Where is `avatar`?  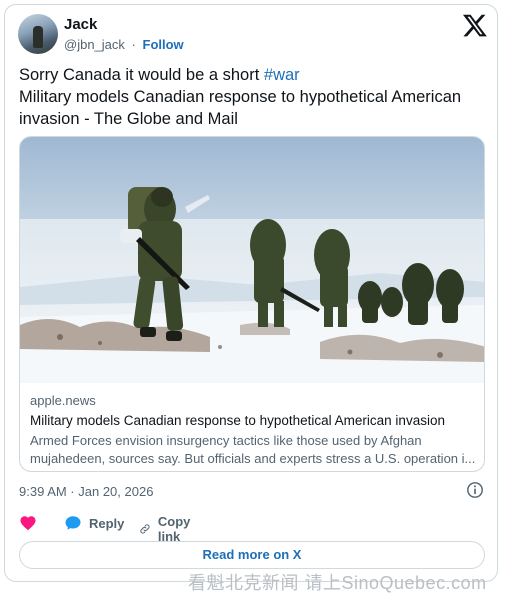
avatar is located at coordinates (38, 34).